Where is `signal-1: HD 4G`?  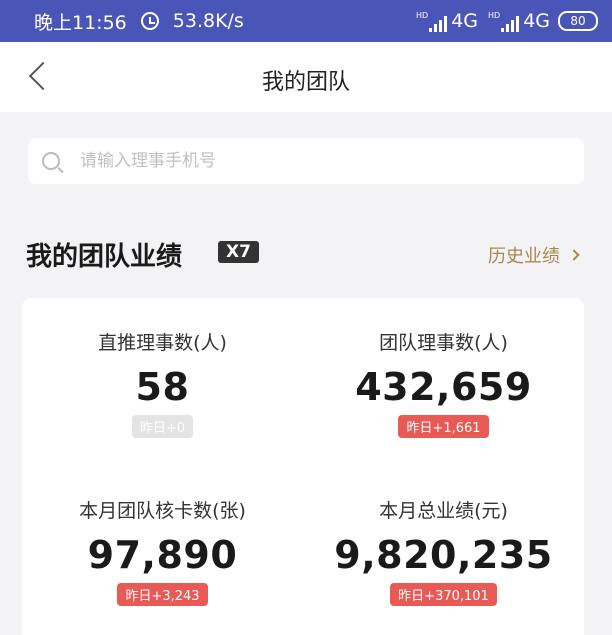
signal-1: HD 4G is located at coordinates (447, 21).